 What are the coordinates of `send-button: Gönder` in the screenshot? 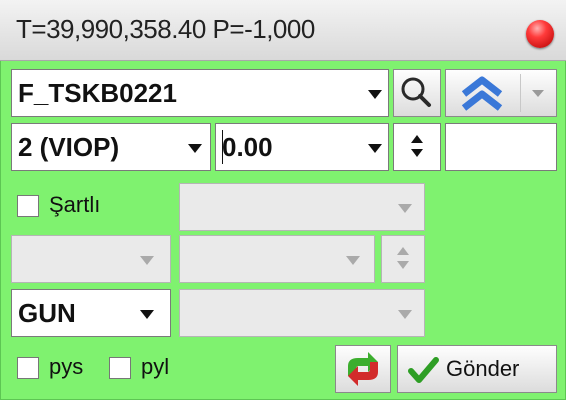 It's located at (477, 369).